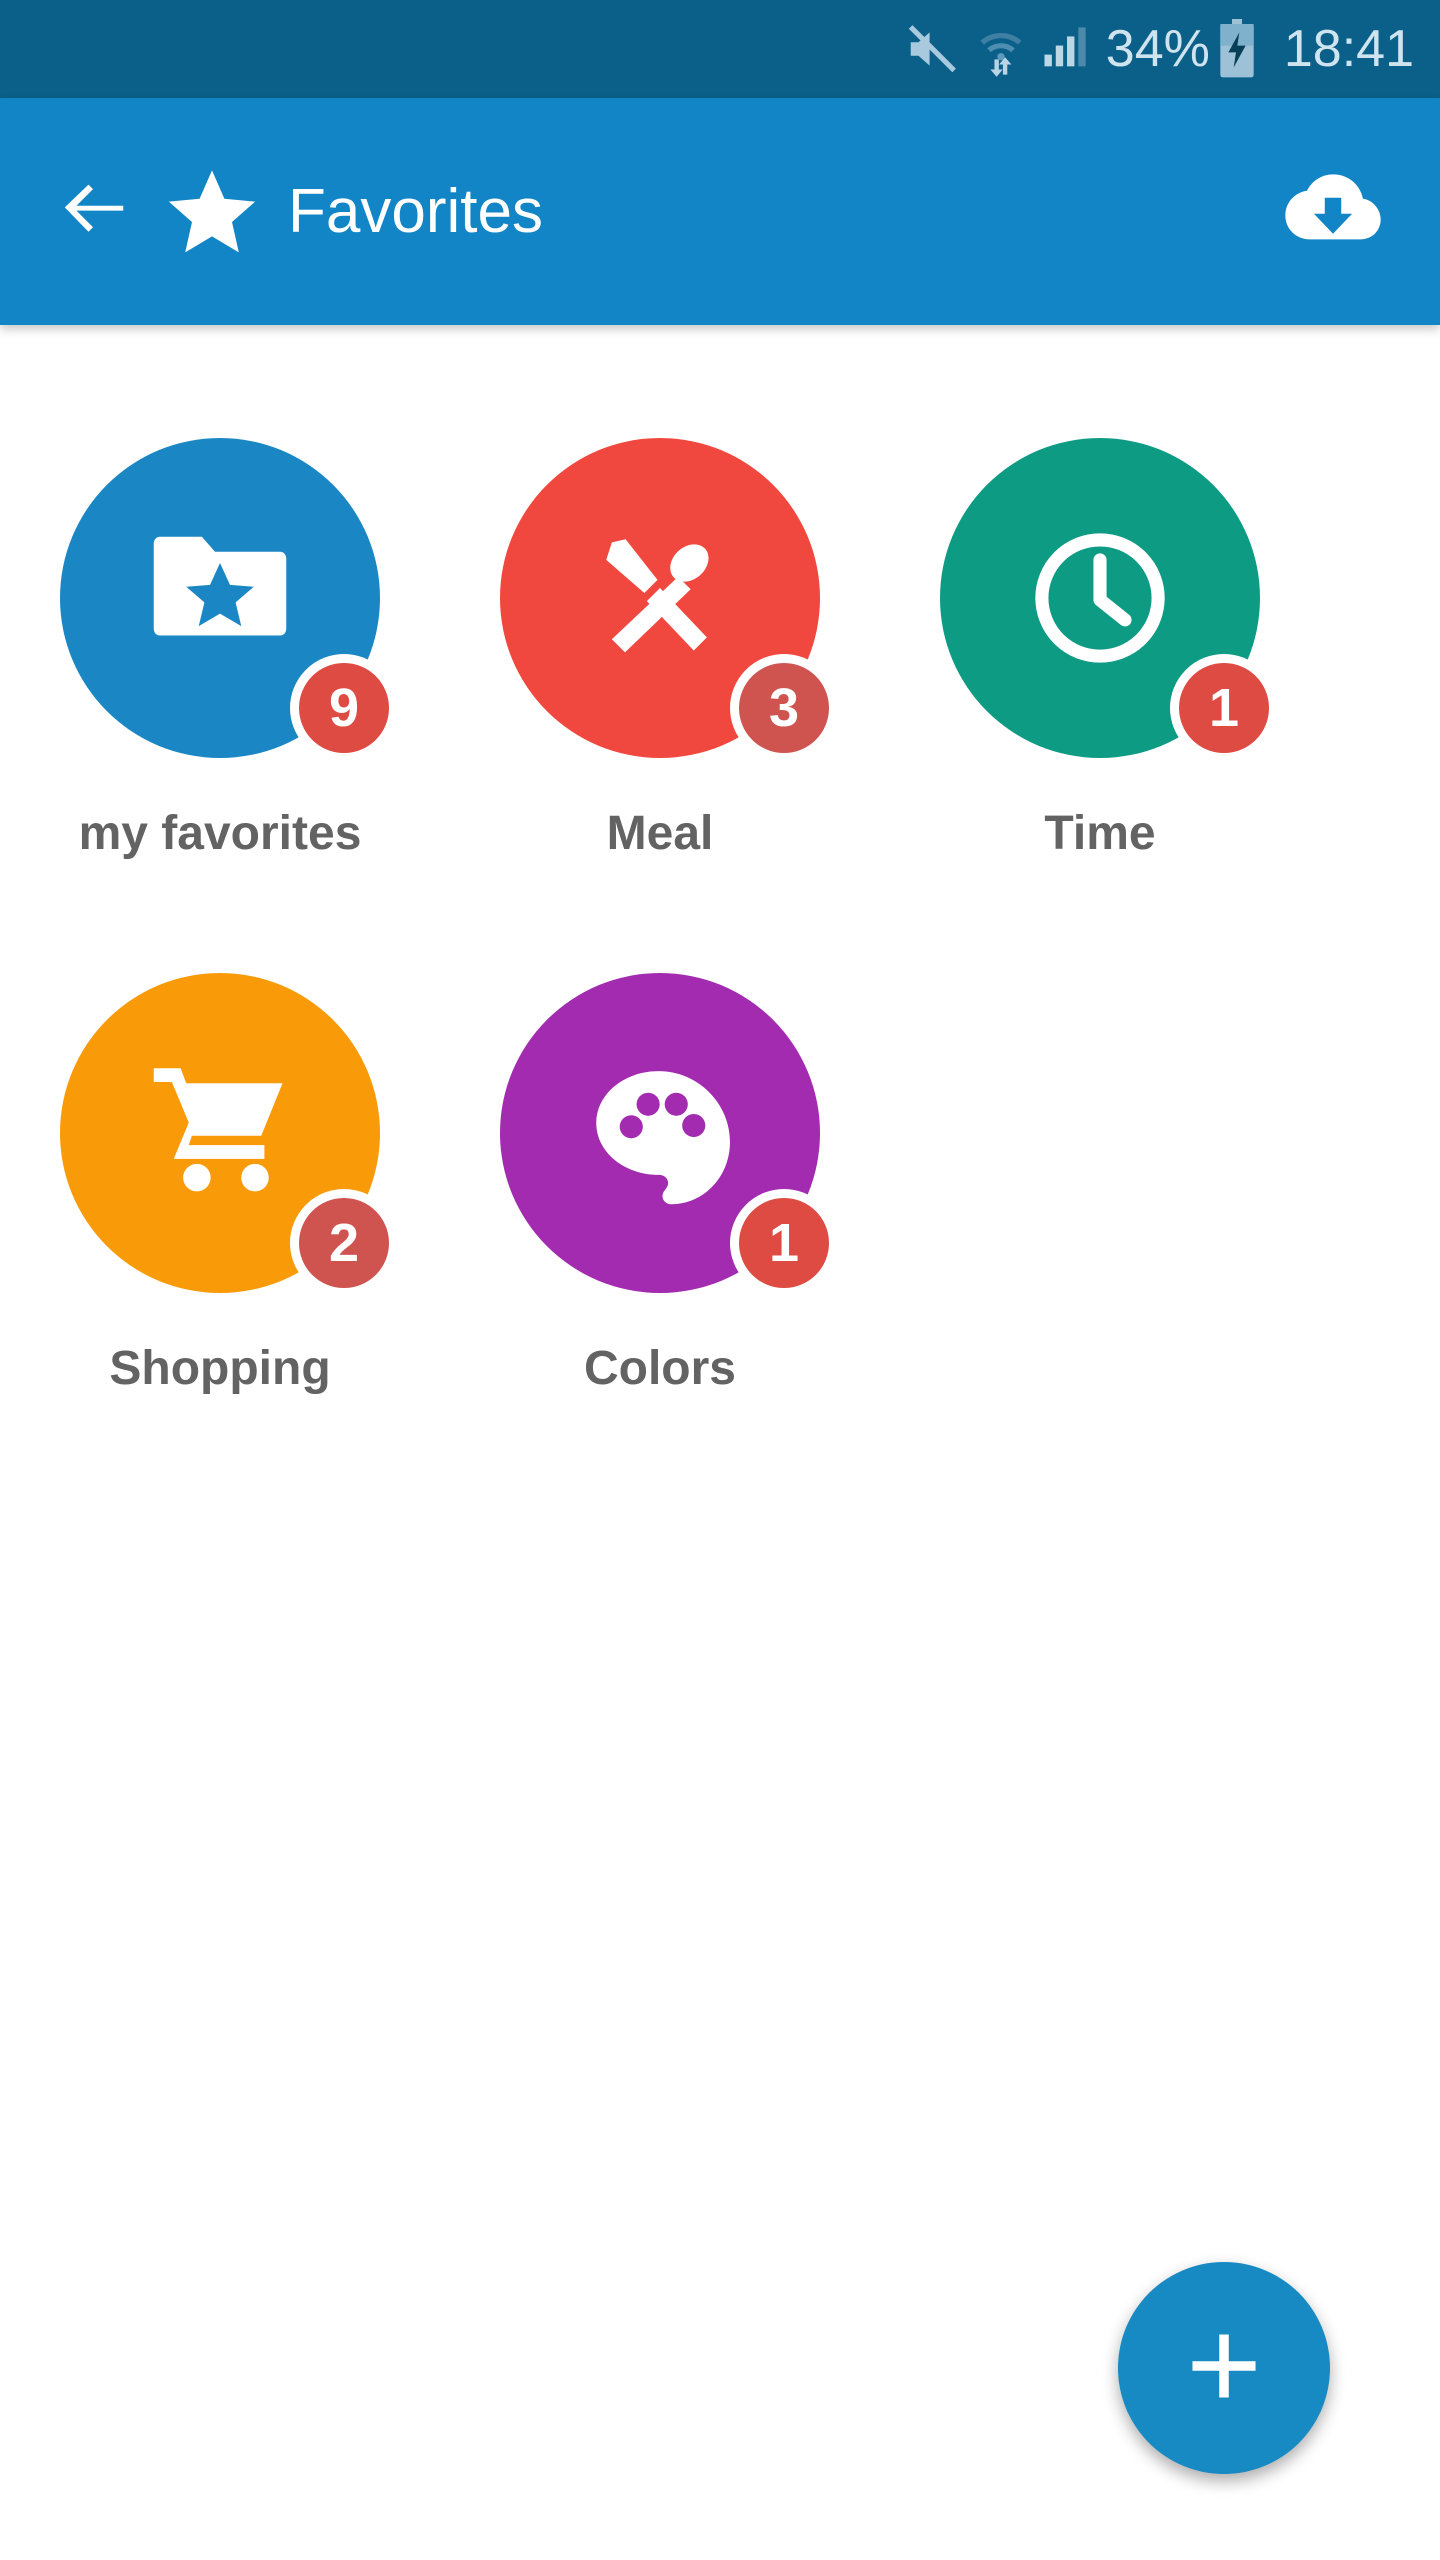 The image size is (1440, 2560). Describe the element at coordinates (415, 211) in the screenshot. I see `page-title: Favorites` at that location.